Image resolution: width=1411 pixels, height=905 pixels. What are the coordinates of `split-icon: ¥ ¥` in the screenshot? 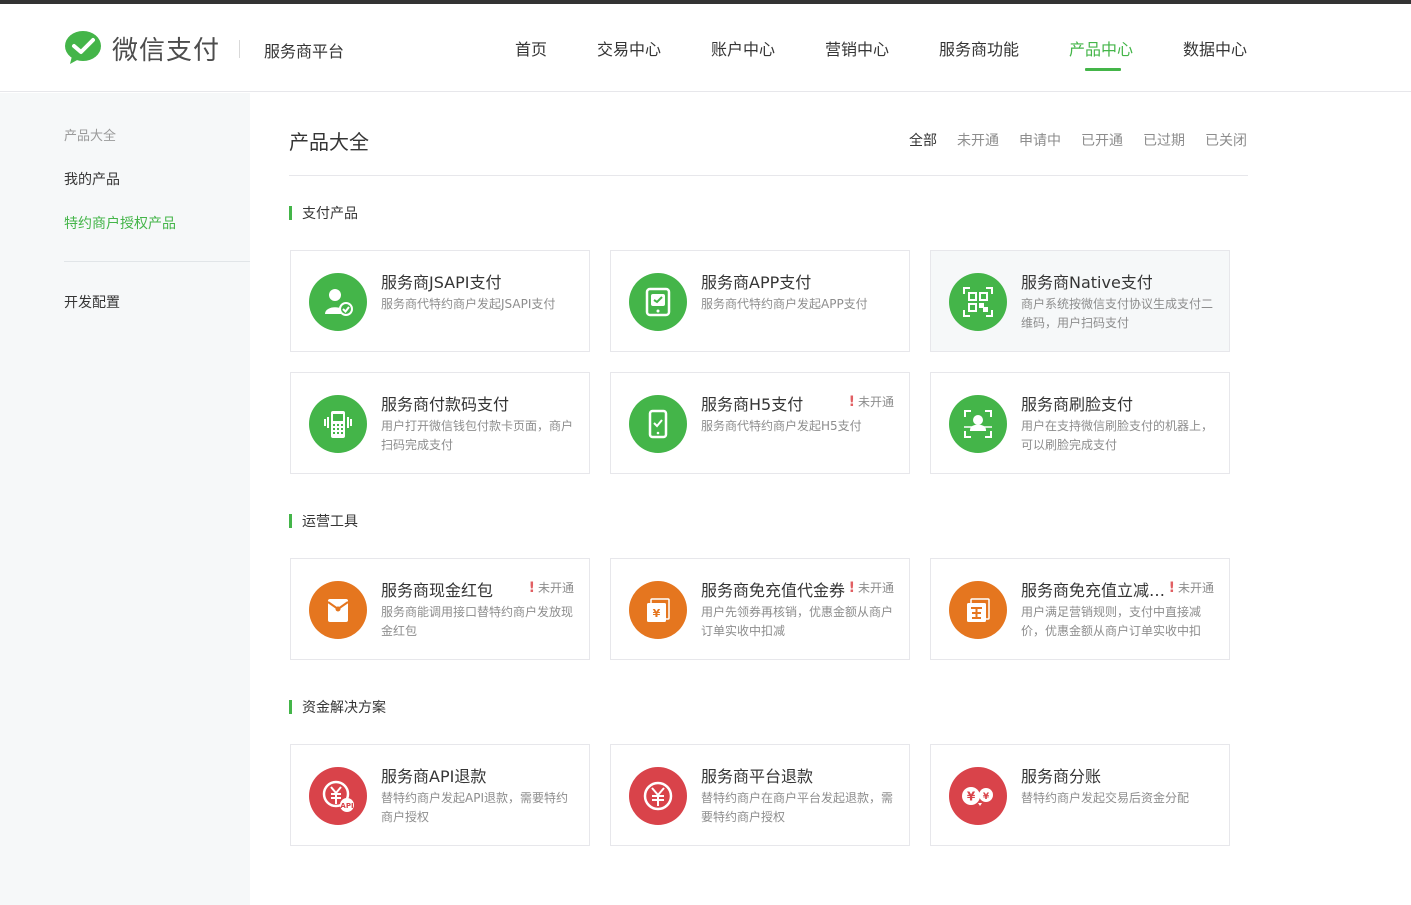 It's located at (978, 796).